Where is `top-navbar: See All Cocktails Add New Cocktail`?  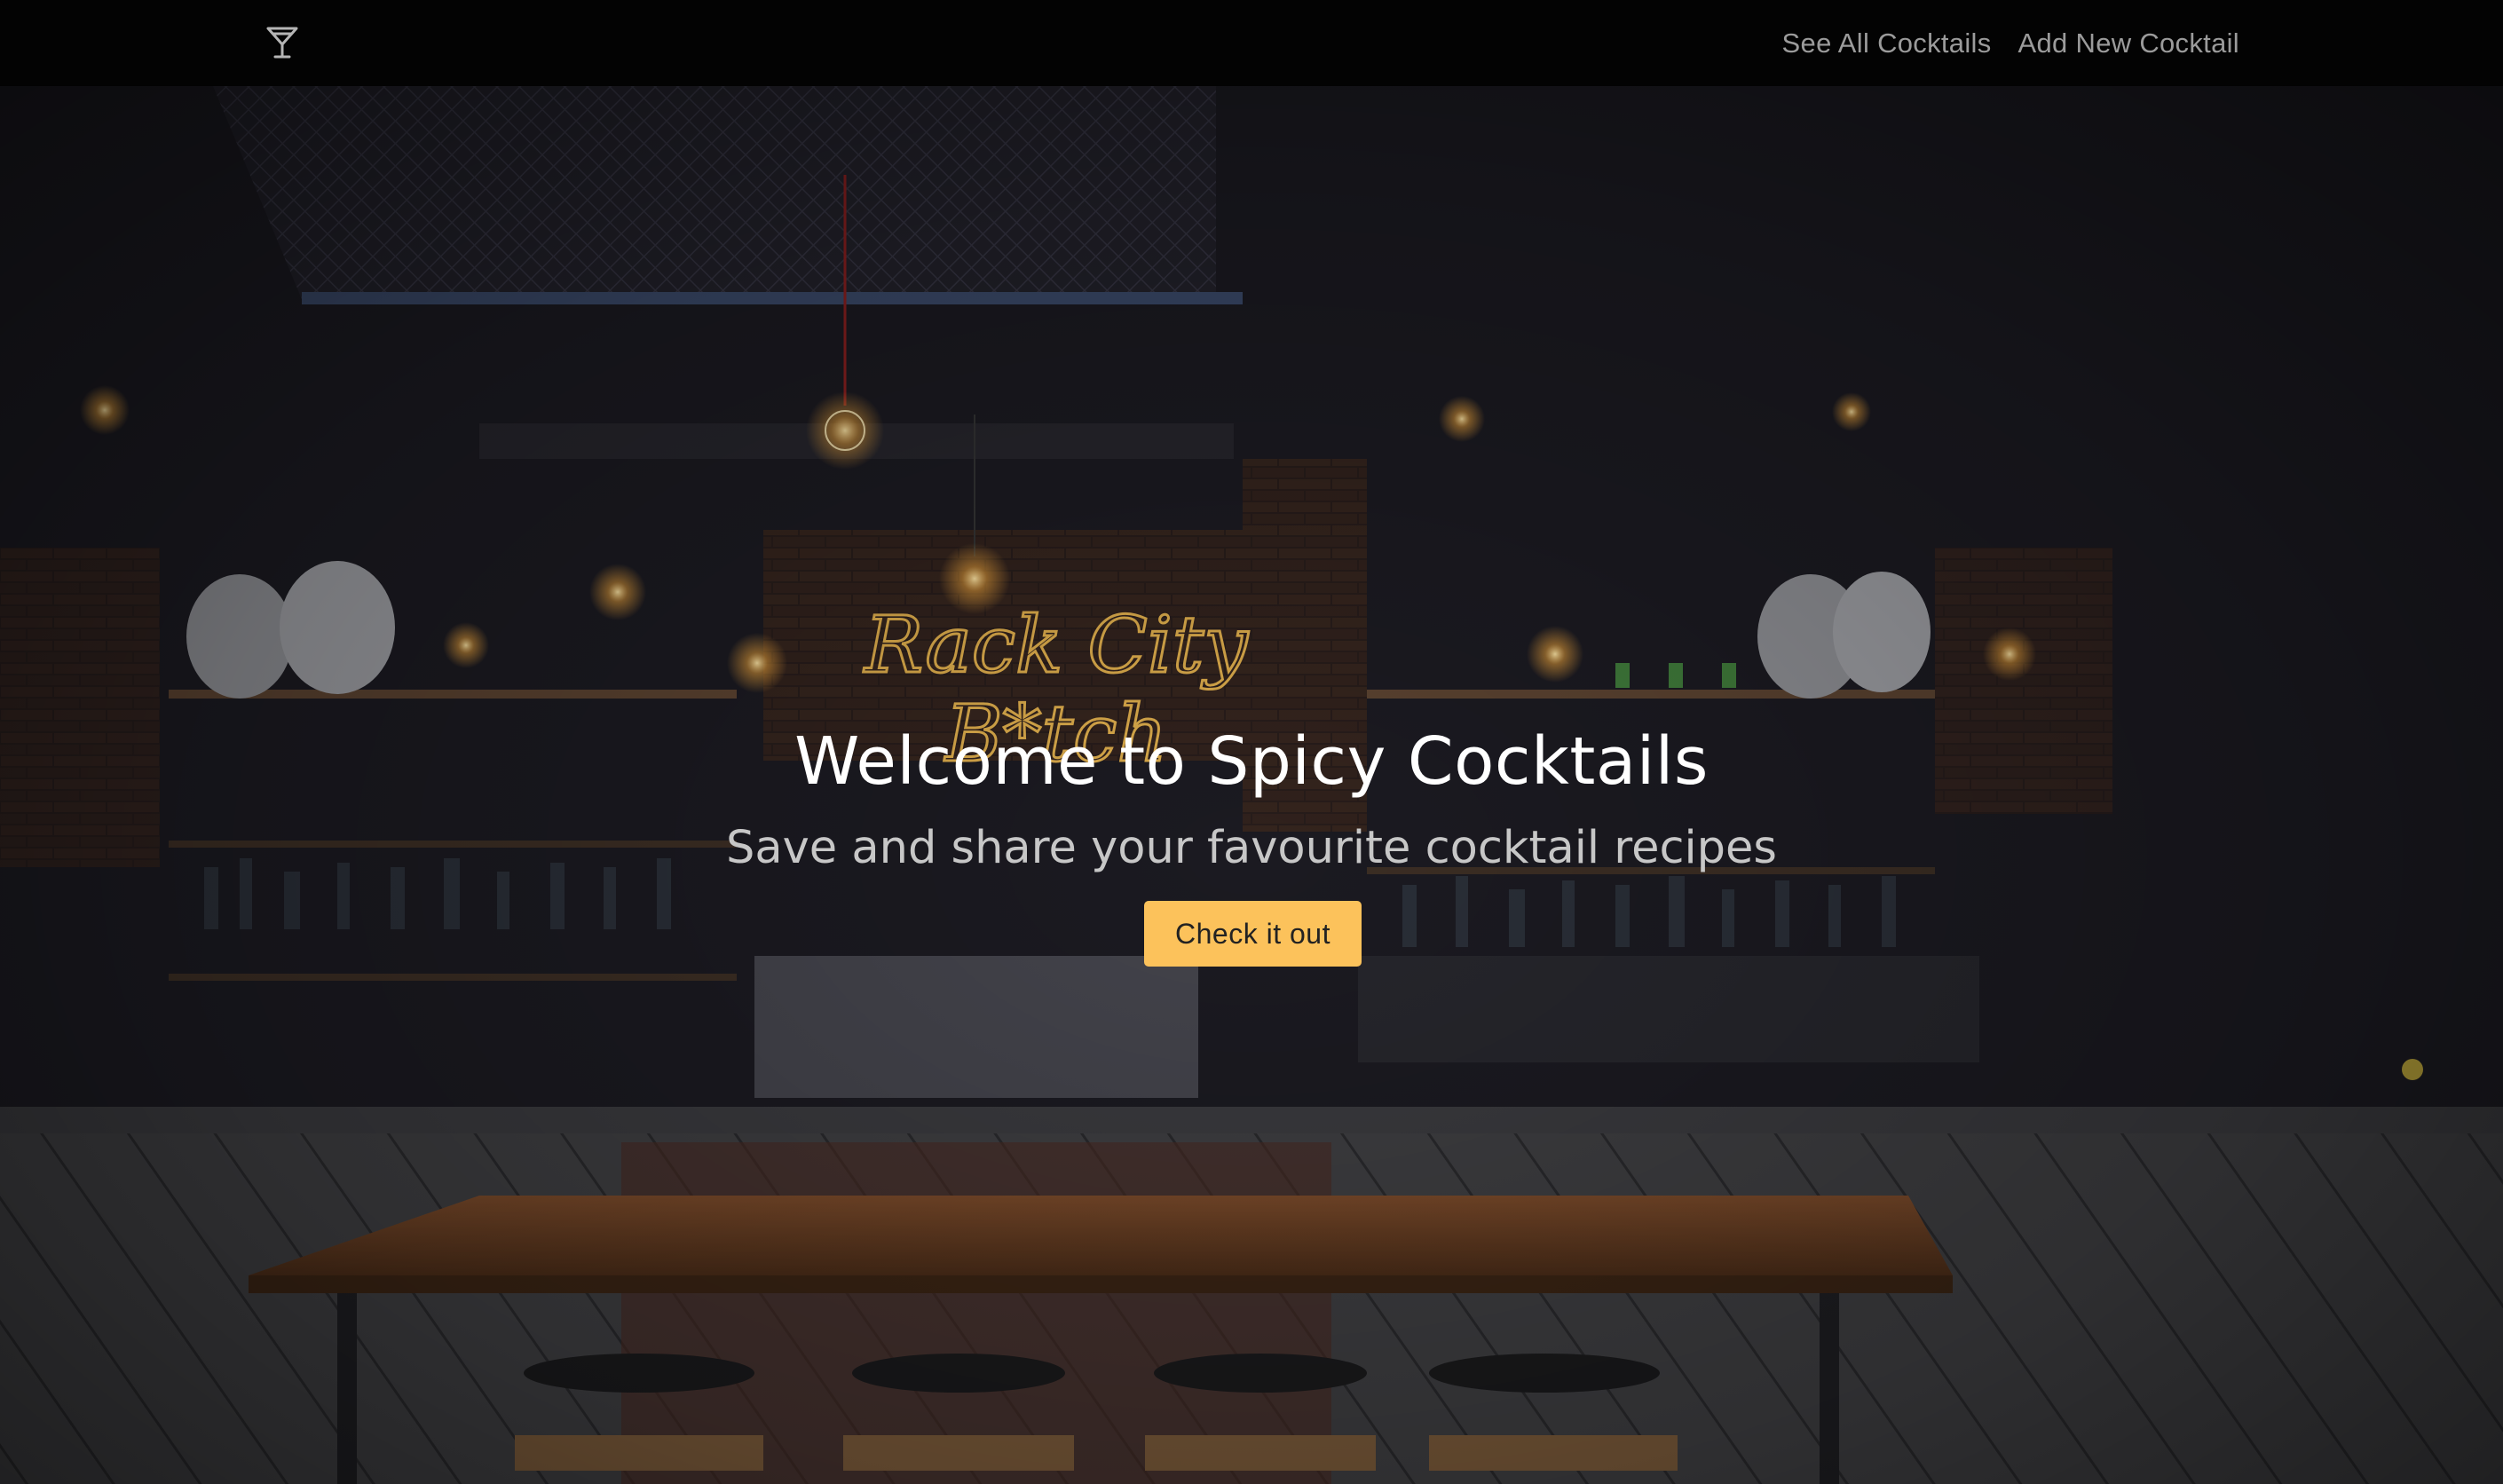 top-navbar: See All Cocktails Add New Cocktail is located at coordinates (1252, 43).